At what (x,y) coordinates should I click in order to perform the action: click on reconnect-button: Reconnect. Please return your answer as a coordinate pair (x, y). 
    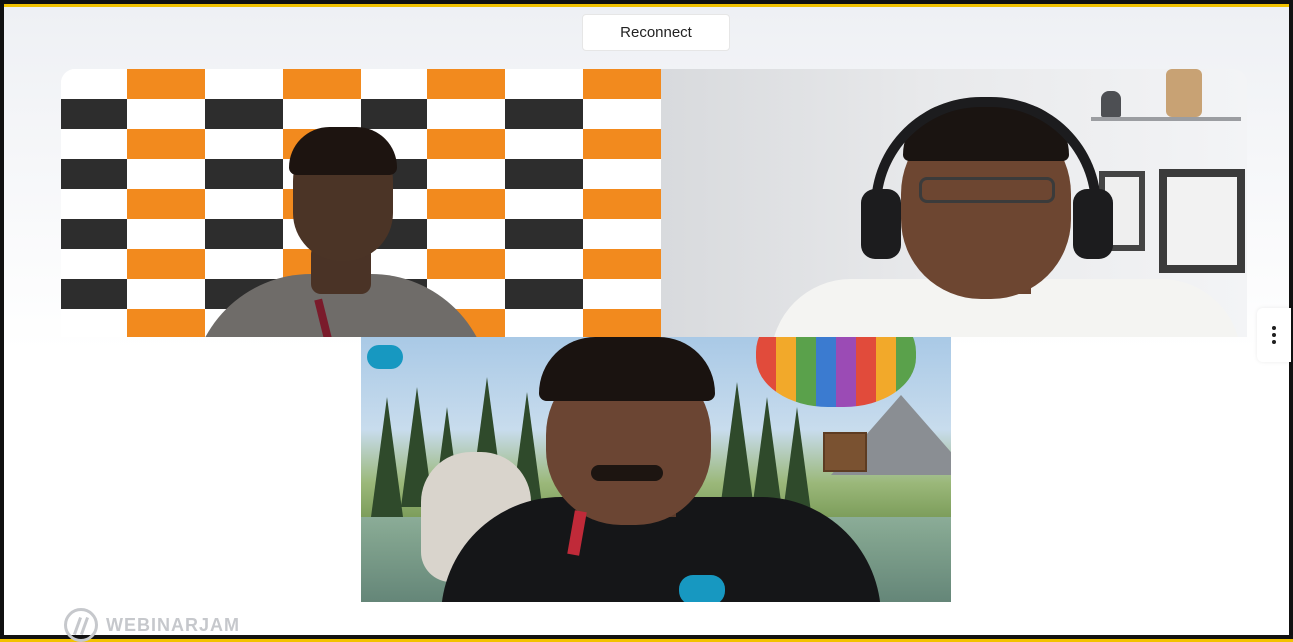
    Looking at the image, I should click on (656, 32).